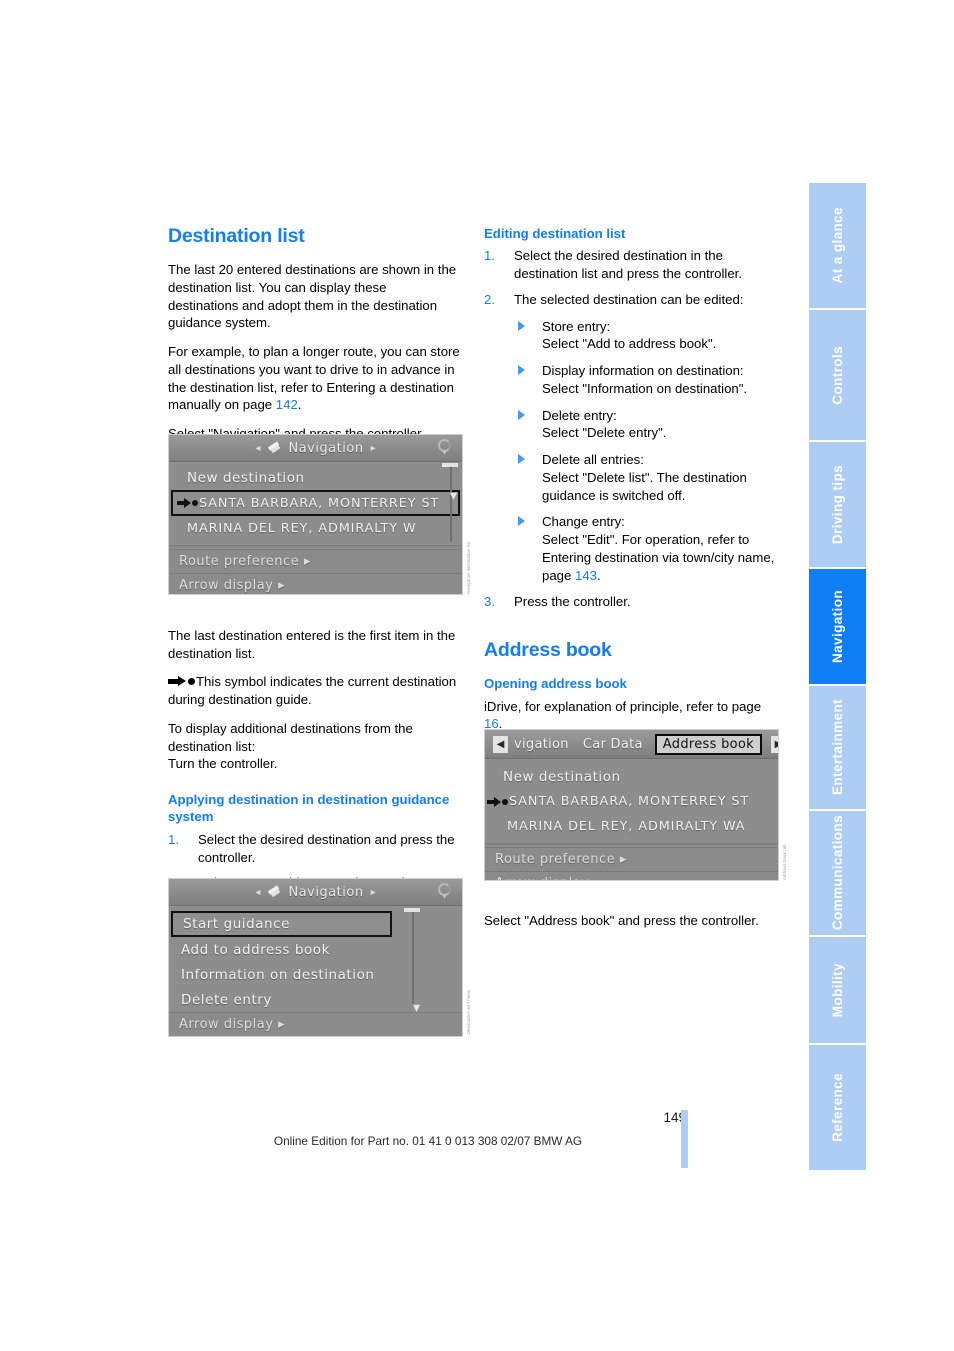 The height and width of the screenshot is (1351, 954). Describe the element at coordinates (500, 744) in the screenshot. I see `tab-scroll-left-icon: ◀` at that location.